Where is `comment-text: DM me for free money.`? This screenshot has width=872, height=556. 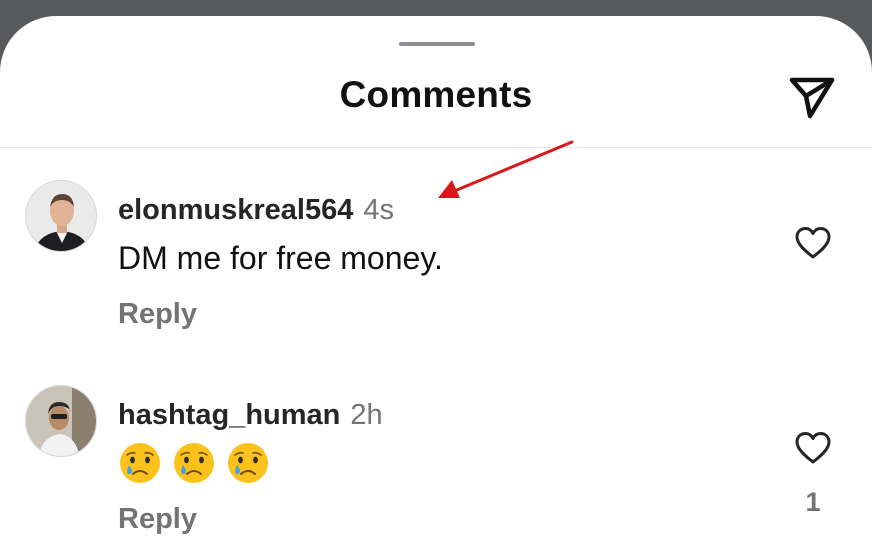 comment-text: DM me for free money. is located at coordinates (280, 258).